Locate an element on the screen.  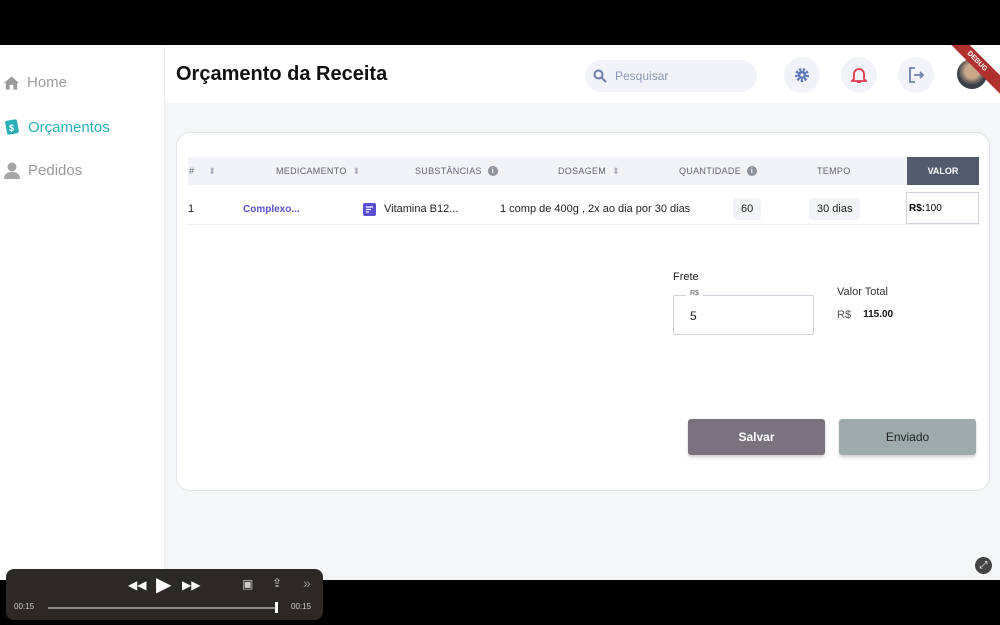
header: Orçamento da Receita Pesquisar DEBUG is located at coordinates (582, 74).